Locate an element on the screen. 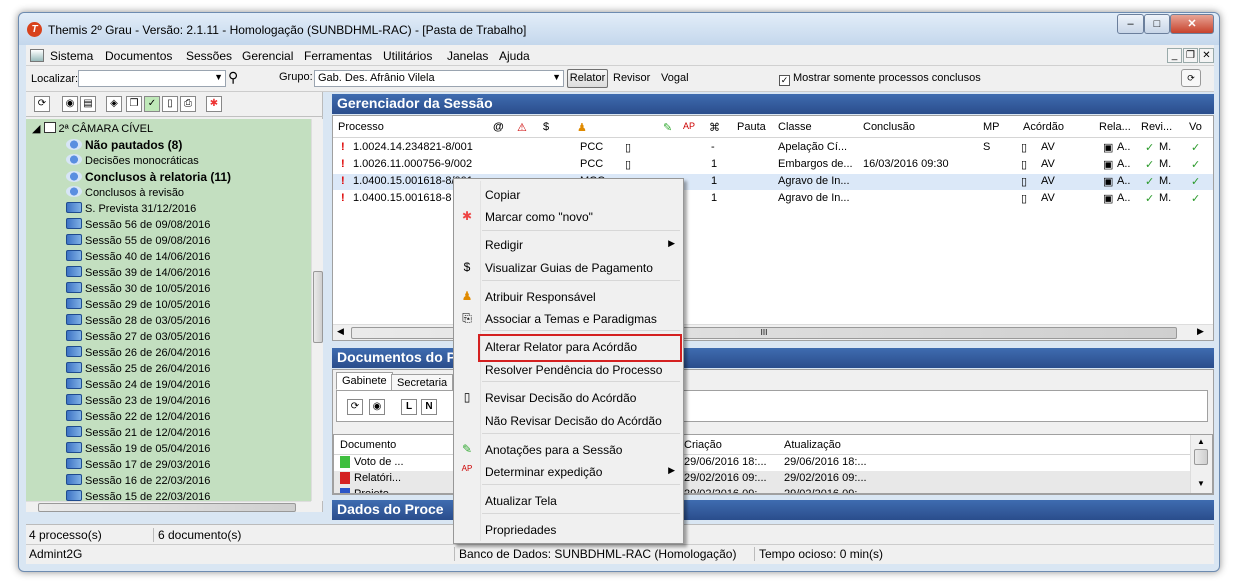  session-icon is located at coordinates (74, 255).